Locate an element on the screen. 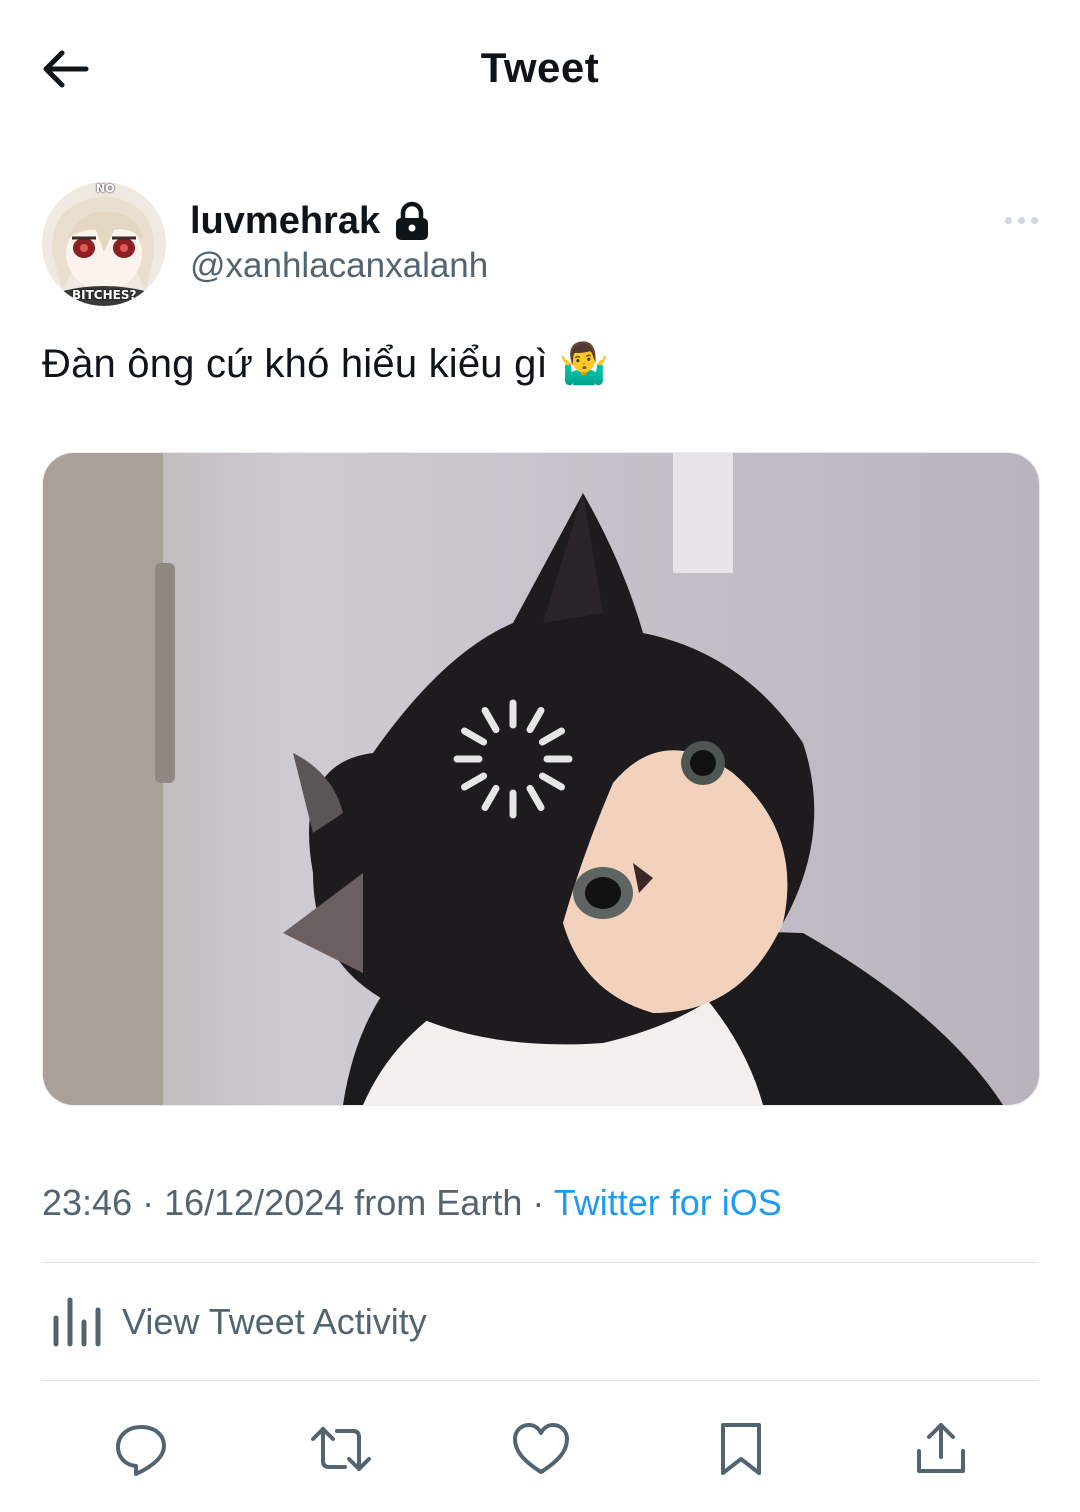 This screenshot has width=1080, height=1512. top-bar: Tweet is located at coordinates (540, 70).